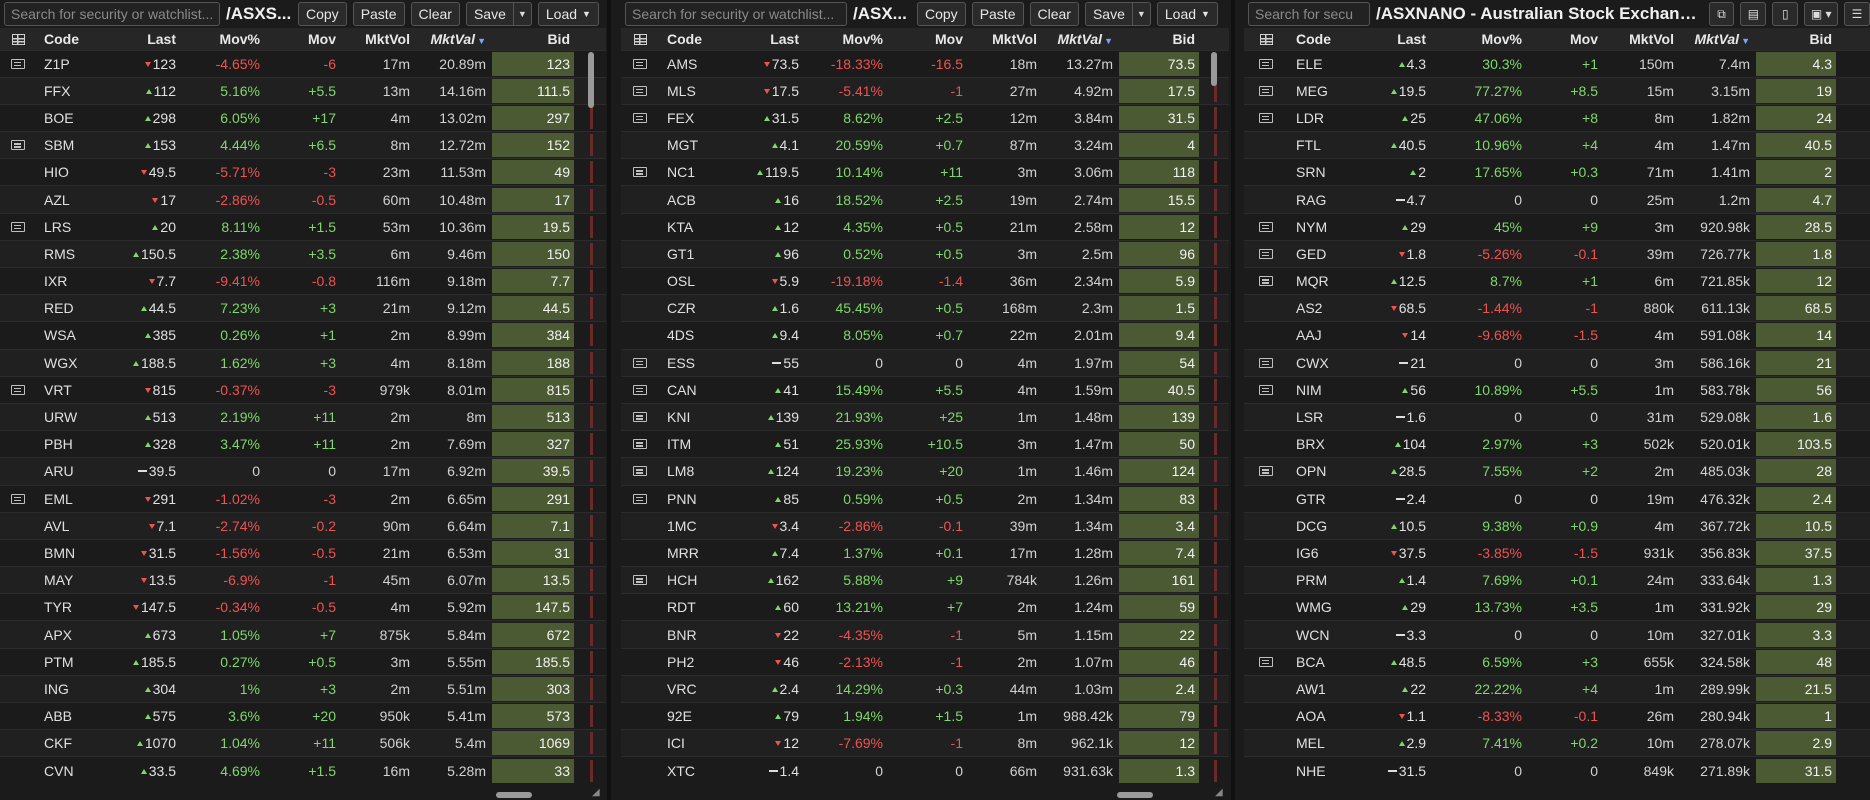 The height and width of the screenshot is (800, 1870). I want to click on security-code: MLS, so click(689, 90).